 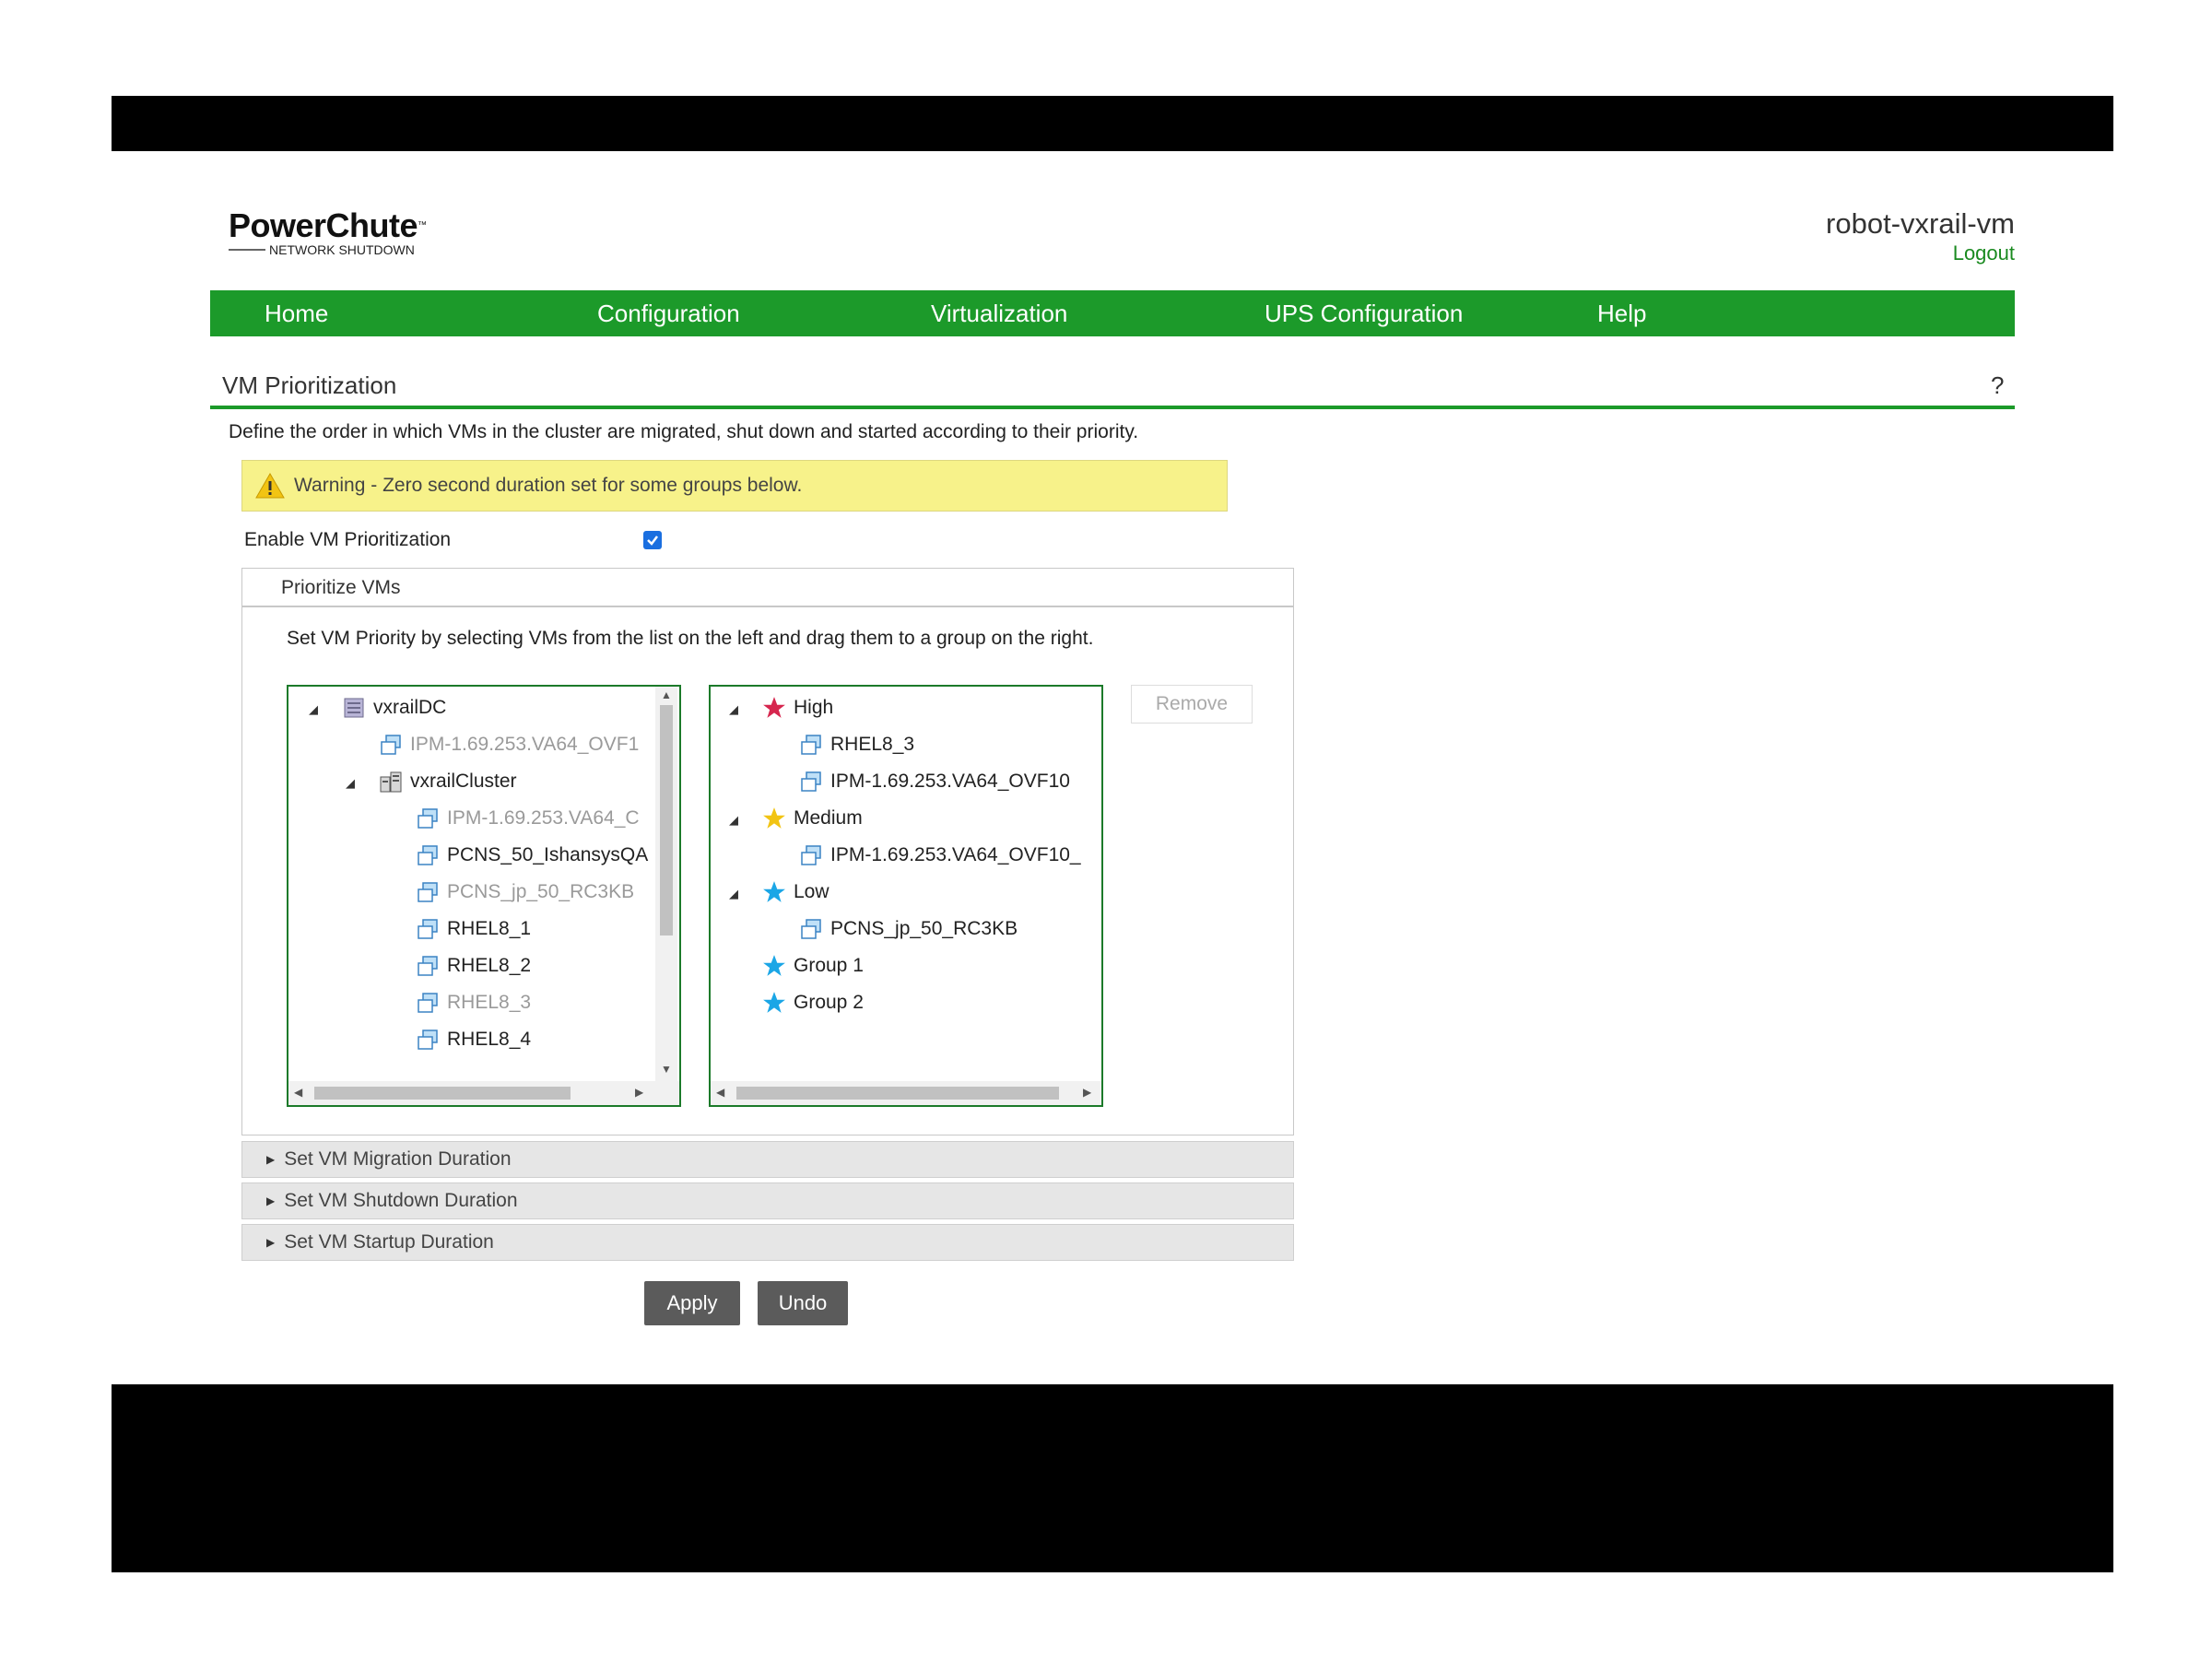 What do you see at coordinates (692, 1303) in the screenshot?
I see `apply-button: Apply` at bounding box center [692, 1303].